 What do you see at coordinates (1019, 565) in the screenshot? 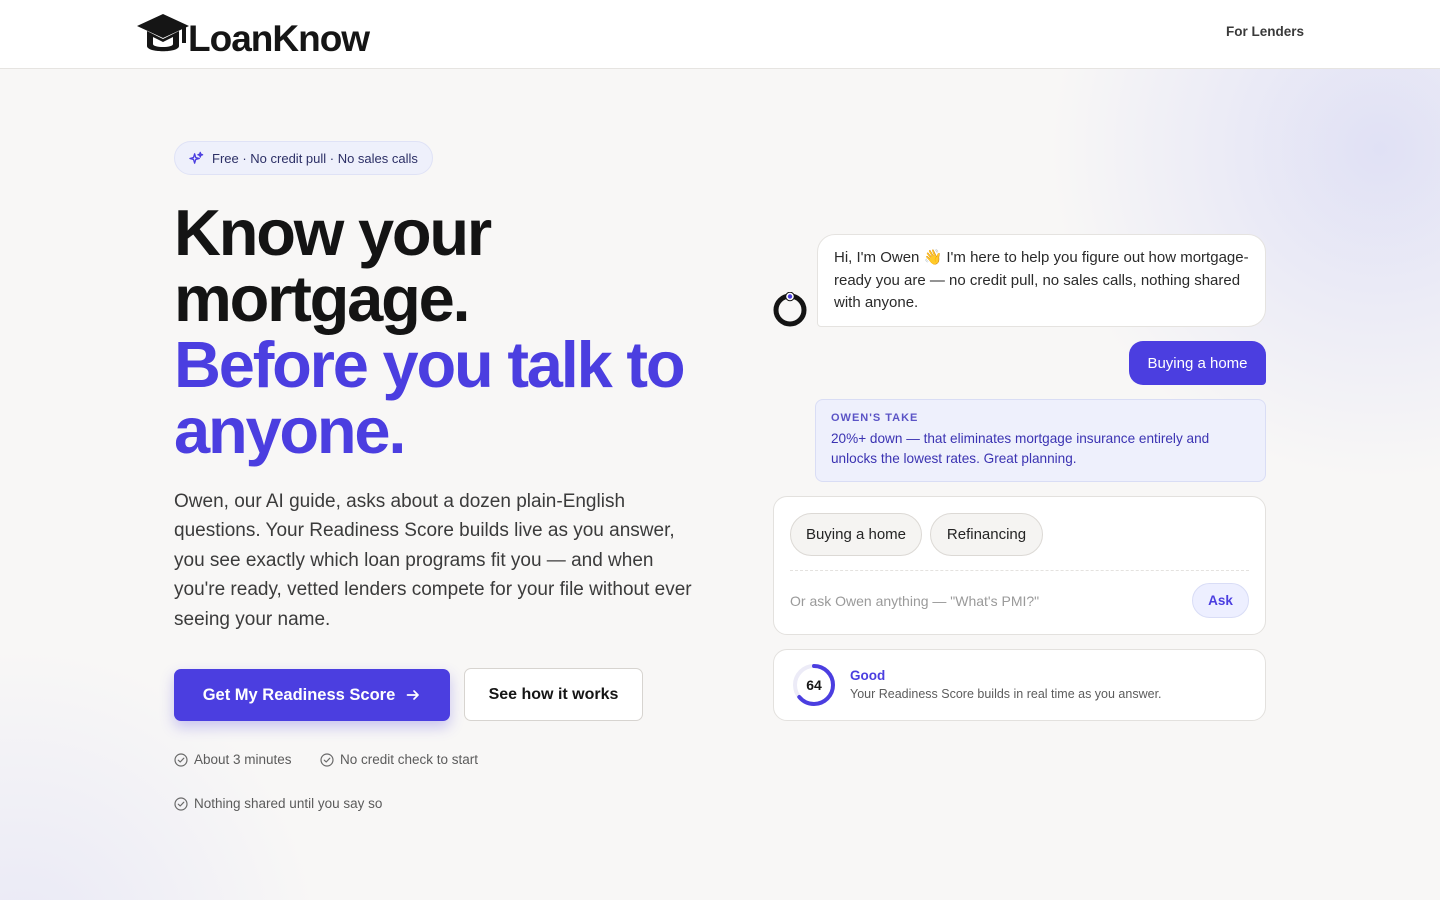
I see `answer-panel: Buying a home Refinancing Ask` at bounding box center [1019, 565].